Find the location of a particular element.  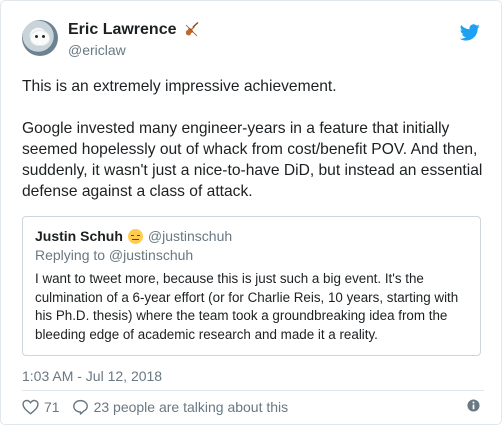

speech-bubble-icon is located at coordinates (80, 407).